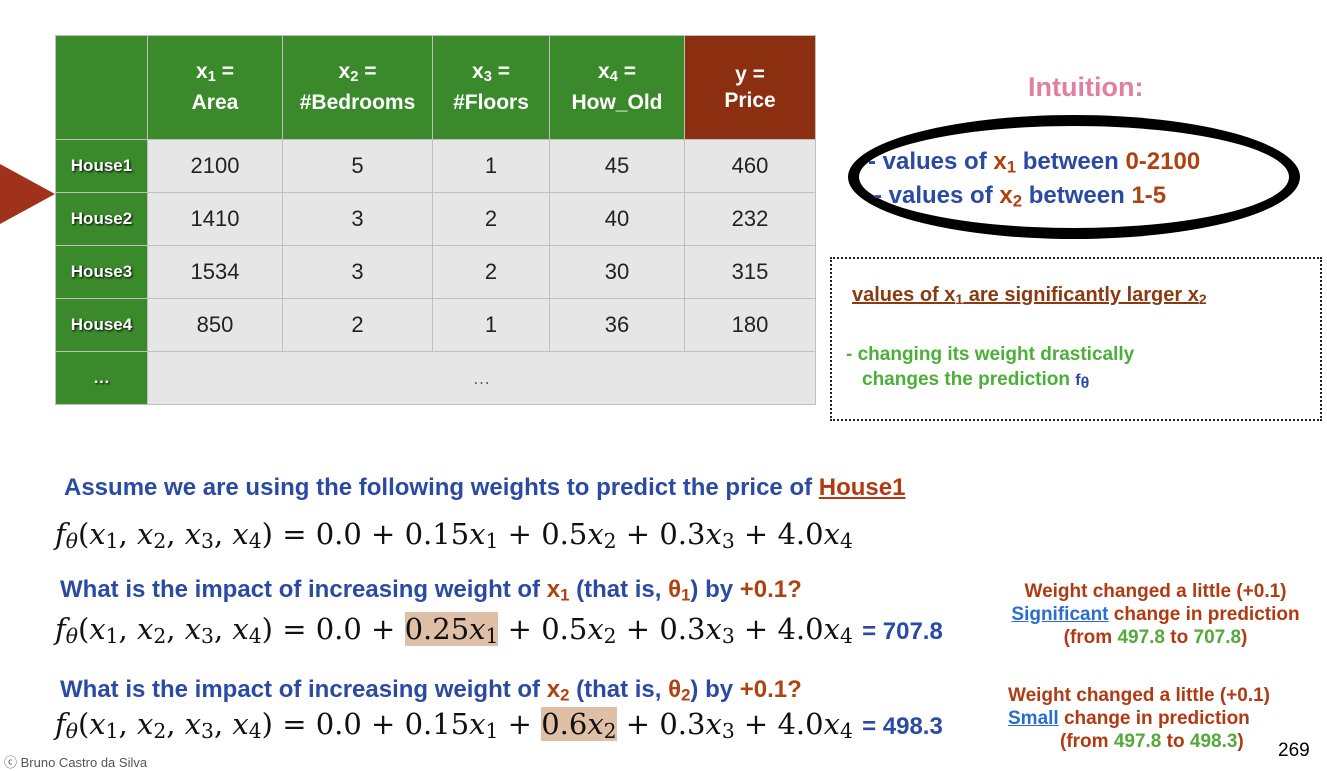 The image size is (1327, 771). What do you see at coordinates (617, 325) in the screenshot?
I see `table-cell: 36` at bounding box center [617, 325].